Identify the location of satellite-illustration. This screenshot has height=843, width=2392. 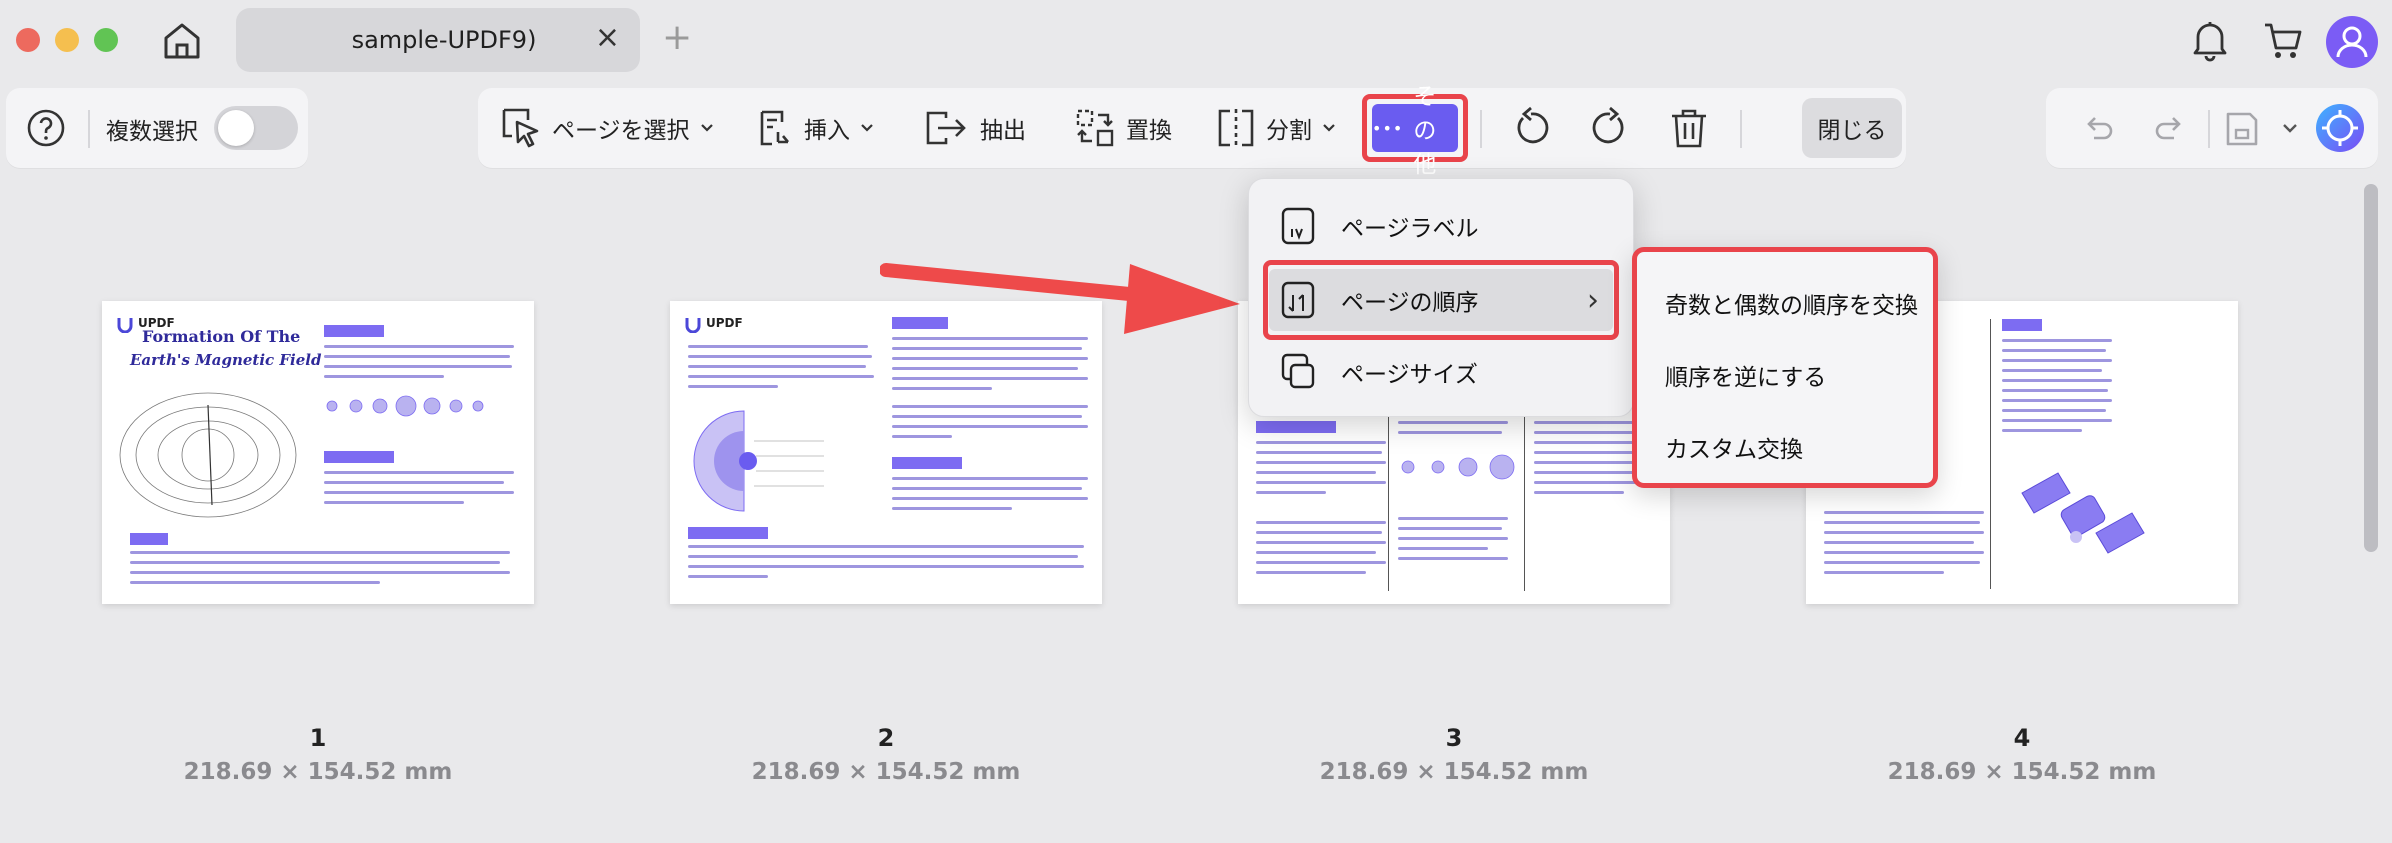
(2083, 513).